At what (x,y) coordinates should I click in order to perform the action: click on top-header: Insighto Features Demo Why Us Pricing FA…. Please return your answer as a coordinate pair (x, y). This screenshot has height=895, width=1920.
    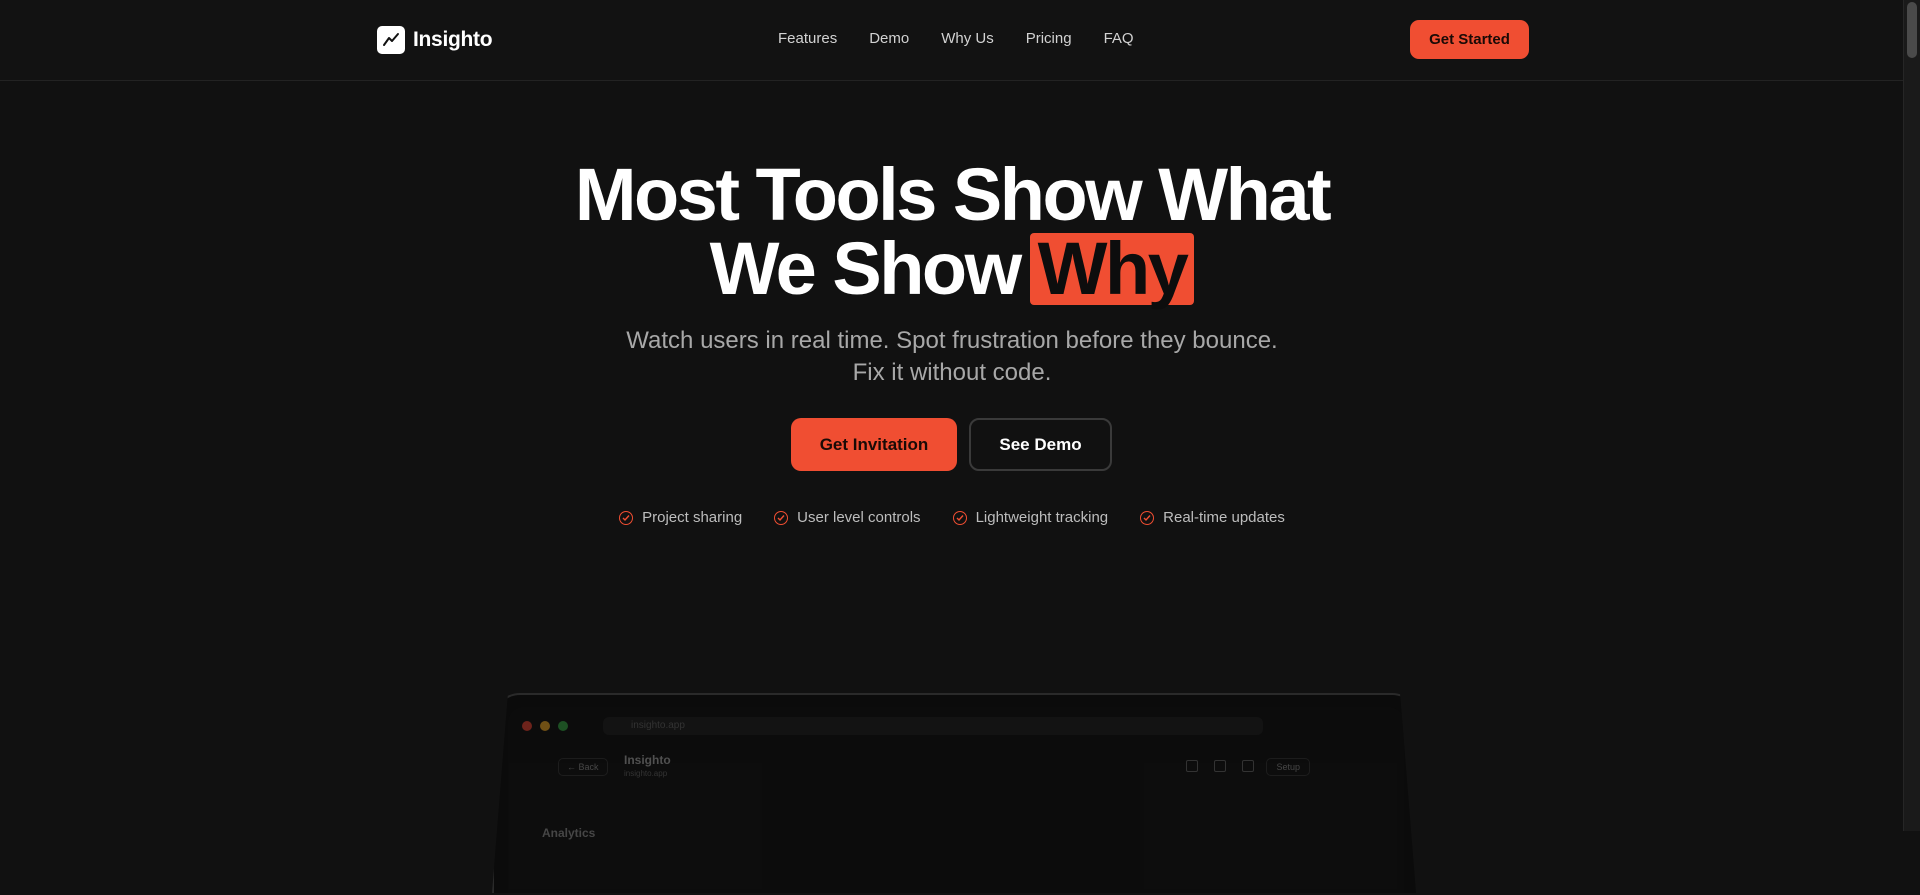
    Looking at the image, I should click on (952, 40).